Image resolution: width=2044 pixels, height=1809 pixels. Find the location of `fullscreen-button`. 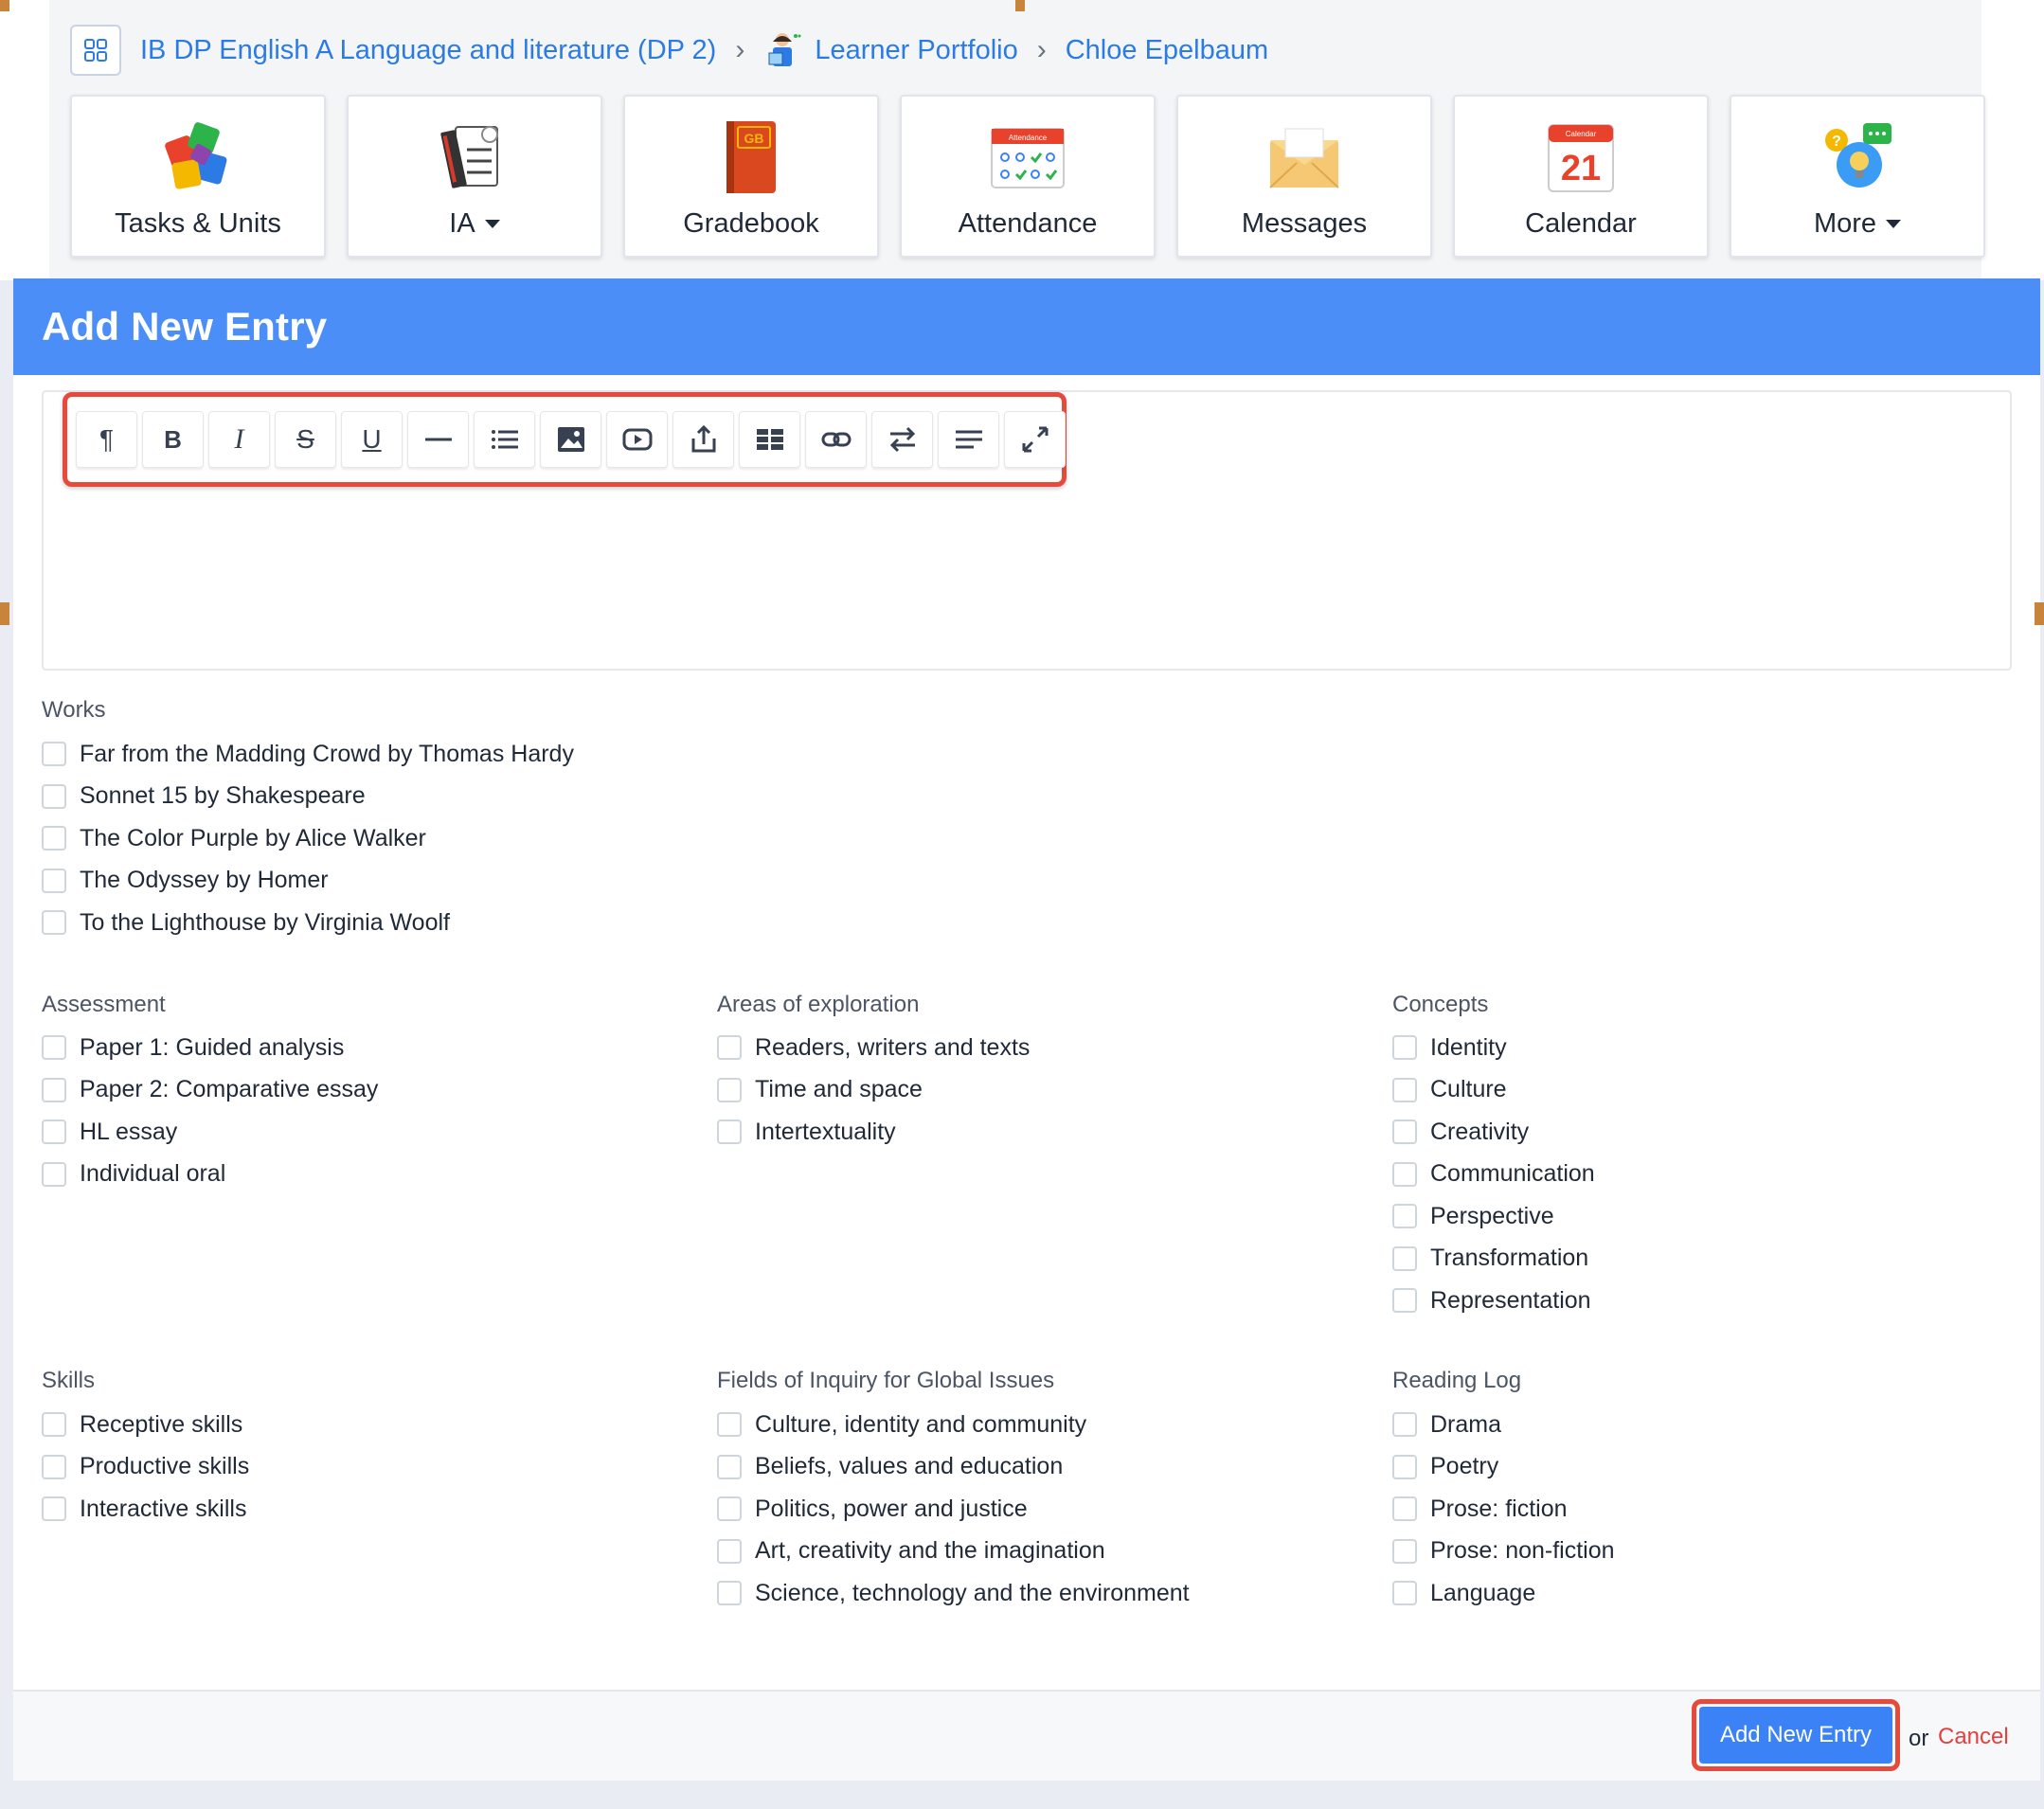

fullscreen-button is located at coordinates (1035, 439).